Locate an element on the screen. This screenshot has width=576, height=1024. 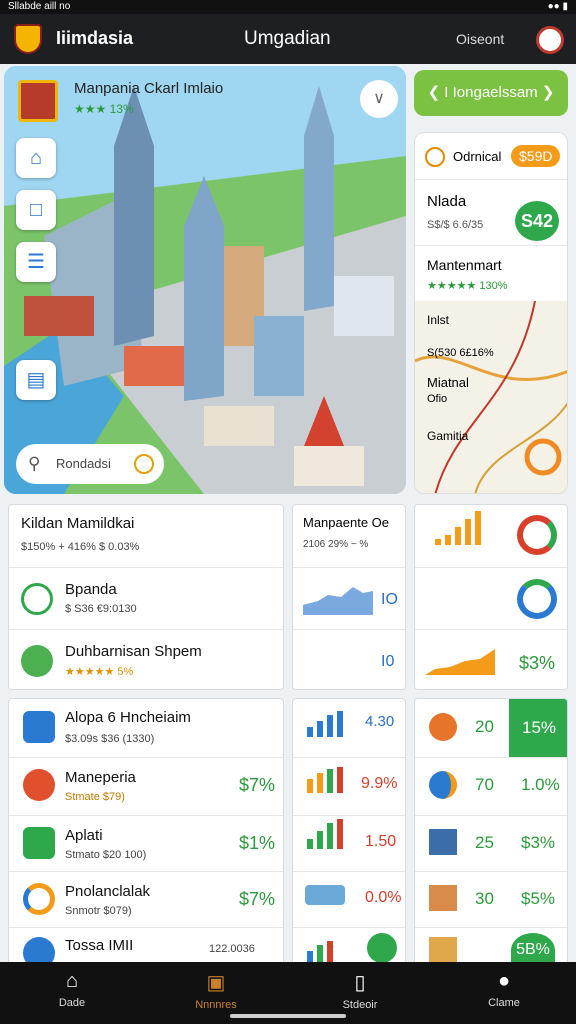
collapse-icon: ∨ is located at coordinates (379, 99).